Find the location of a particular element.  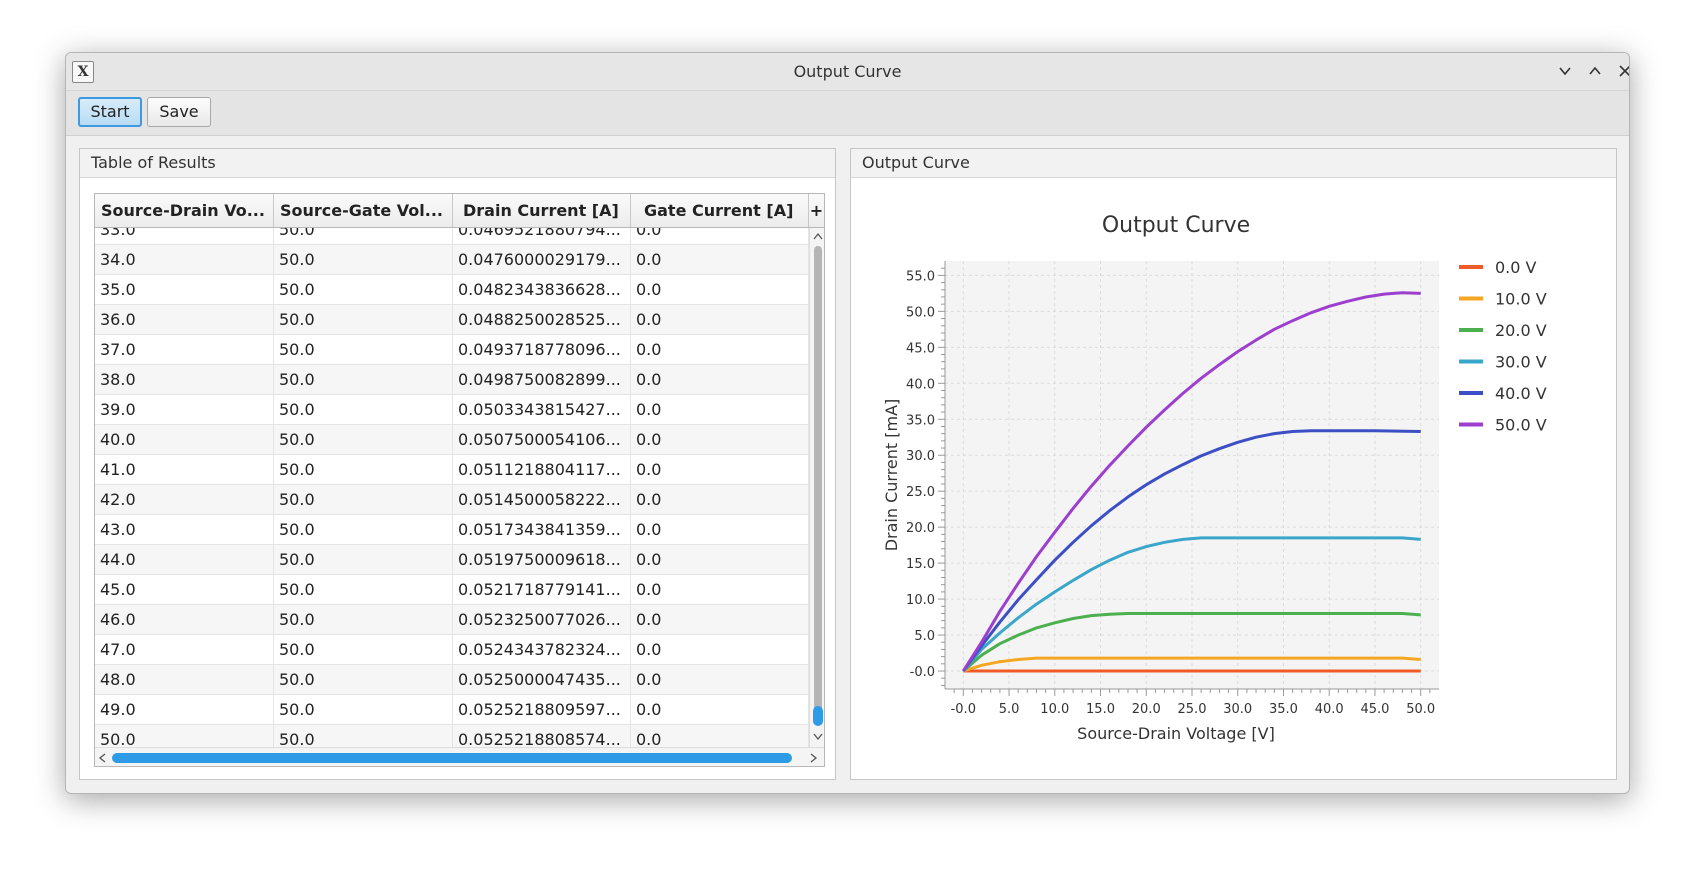

y-tick-label: 50.0 is located at coordinates (920, 312).